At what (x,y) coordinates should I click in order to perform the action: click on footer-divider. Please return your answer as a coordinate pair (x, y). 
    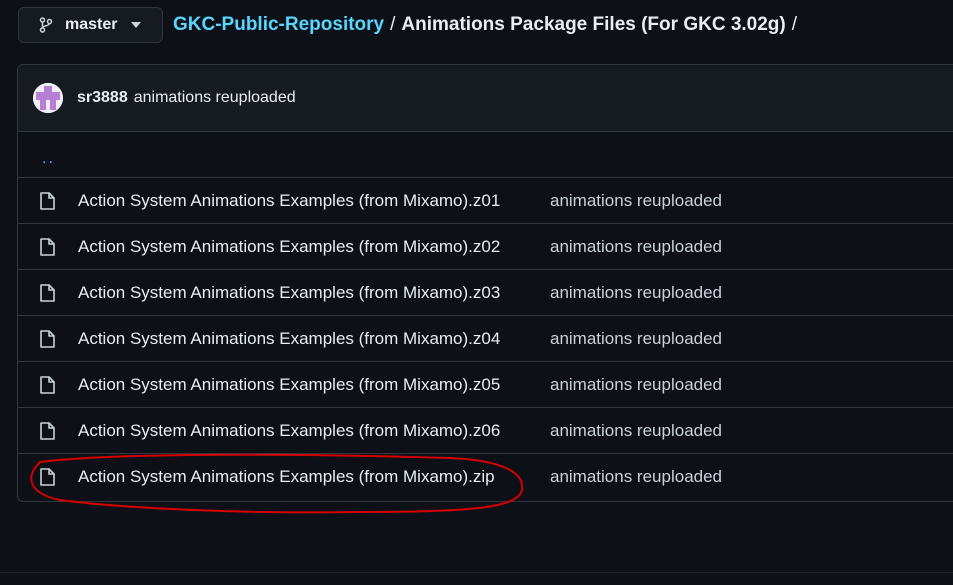
    Looking at the image, I should click on (476, 572).